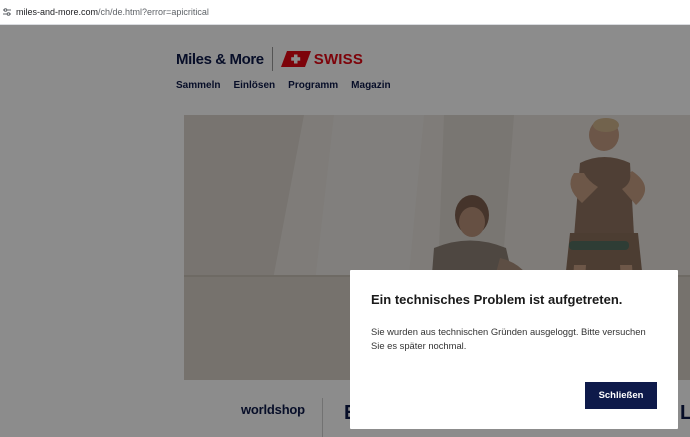 This screenshot has height=437, width=690. What do you see at coordinates (621, 395) in the screenshot?
I see `close-button: Schließen` at bounding box center [621, 395].